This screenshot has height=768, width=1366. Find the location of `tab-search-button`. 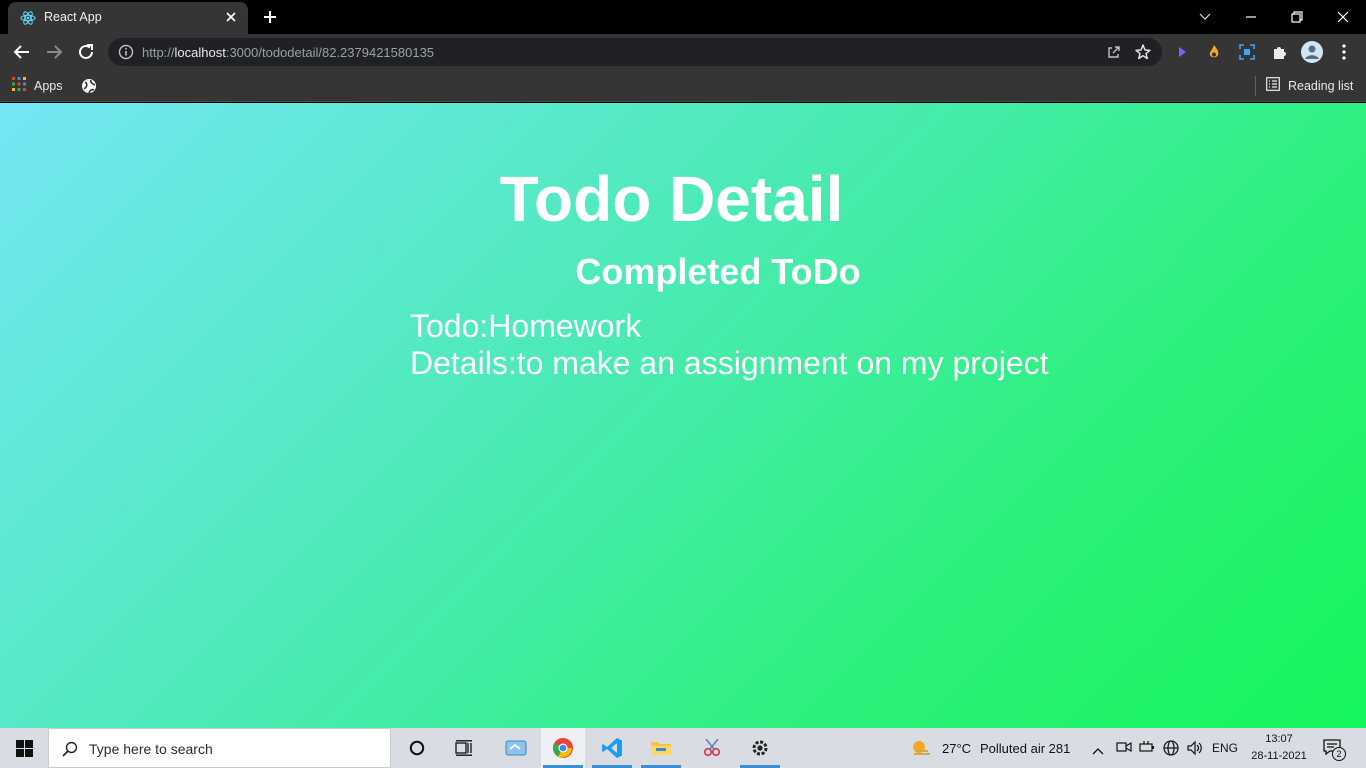

tab-search-button is located at coordinates (1205, 17).